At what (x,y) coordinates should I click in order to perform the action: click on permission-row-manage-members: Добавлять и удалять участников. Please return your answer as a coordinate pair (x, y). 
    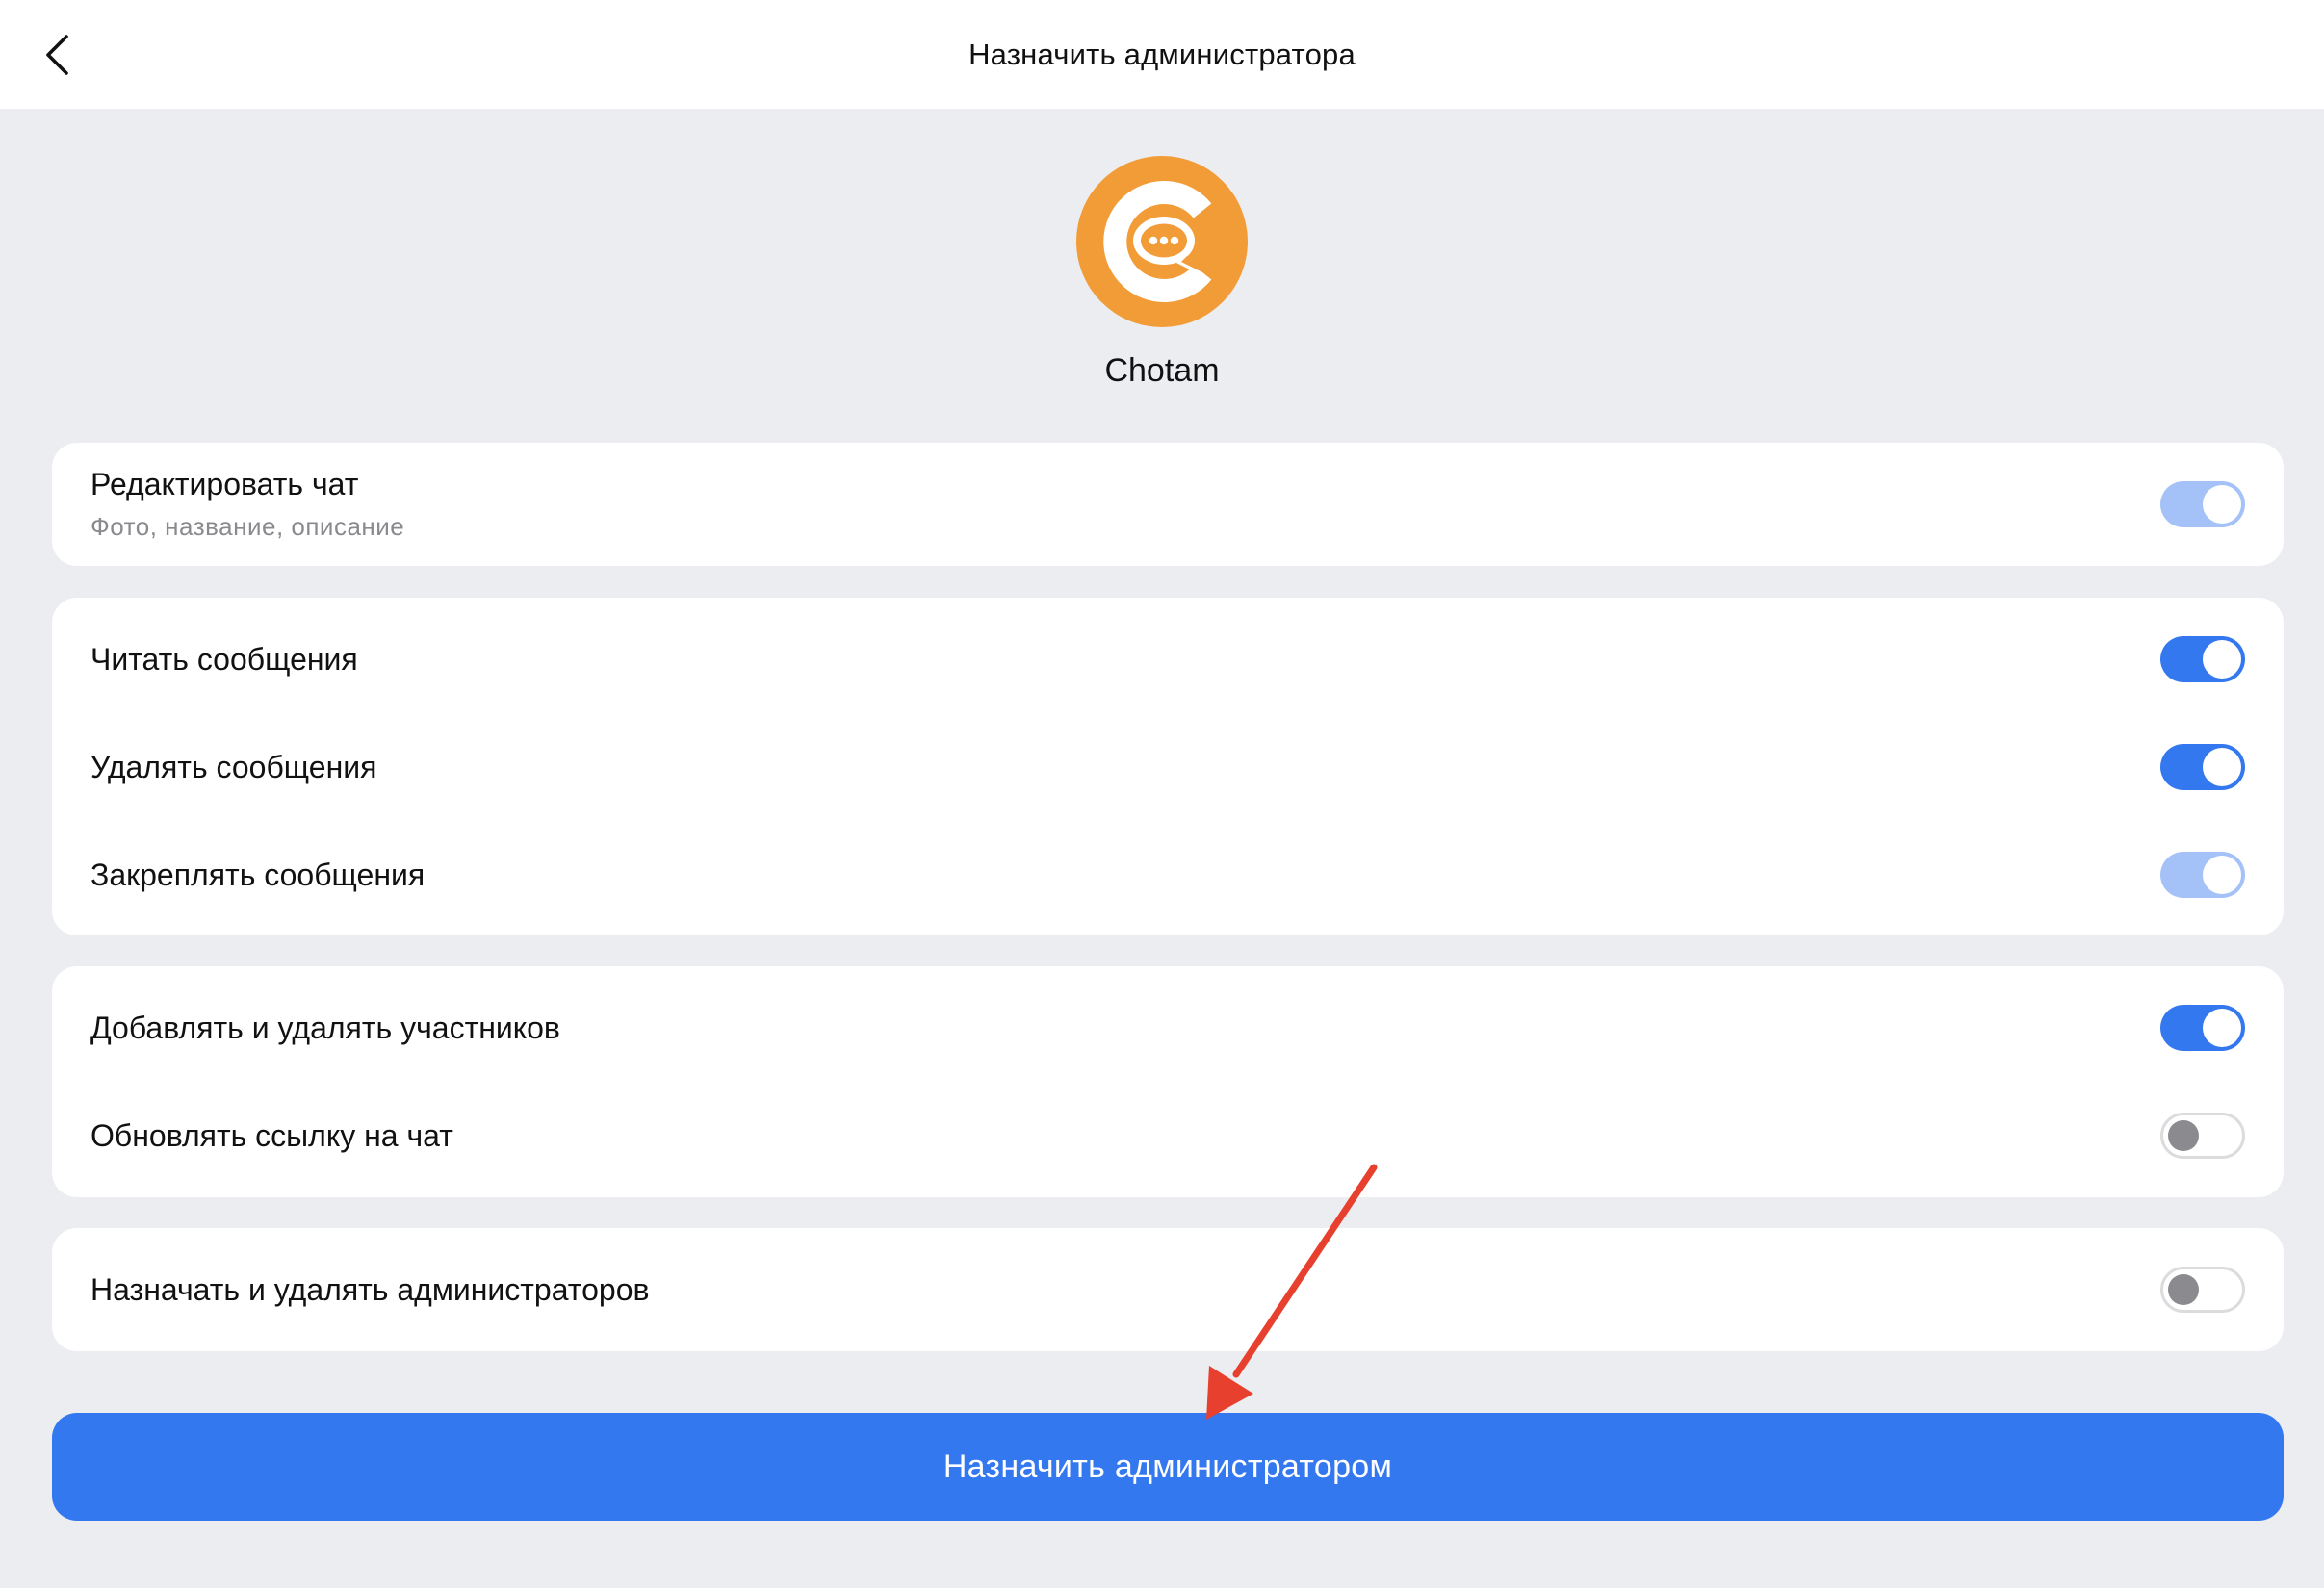
    Looking at the image, I should click on (1168, 1027).